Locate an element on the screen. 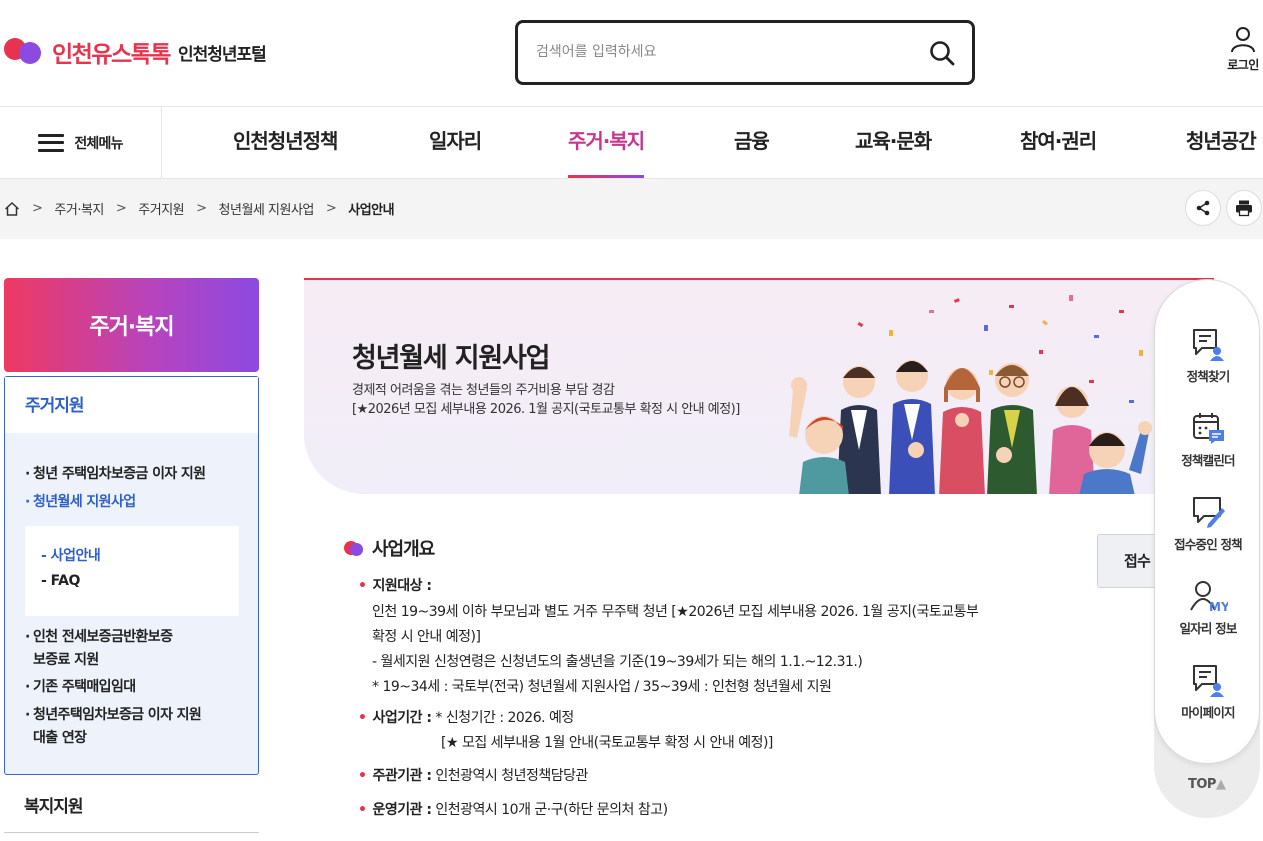 The height and width of the screenshot is (841, 1263). detail-line: 확정 시 안내 예정)] is located at coordinates (426, 637).